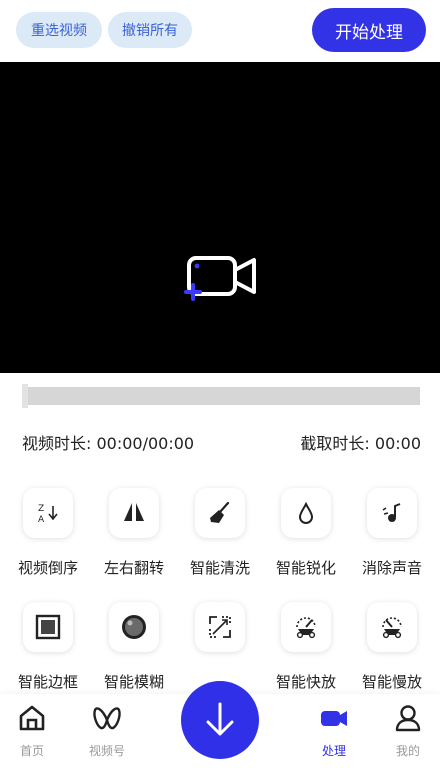  What do you see at coordinates (369, 30) in the screenshot?
I see `start-processing-button: 开始处理` at bounding box center [369, 30].